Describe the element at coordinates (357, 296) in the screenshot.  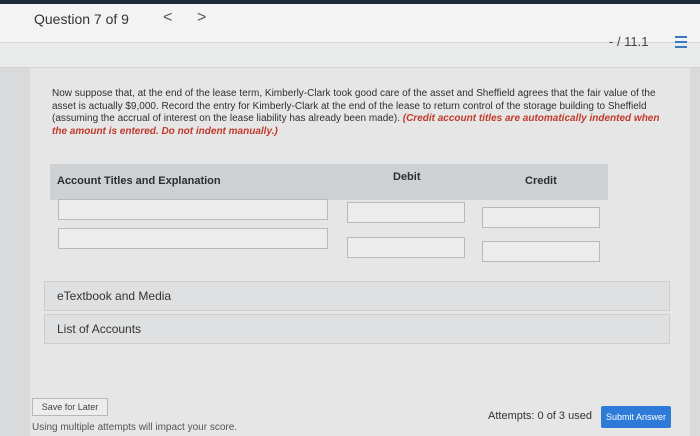
I see `etextbook-media-link: eTextbook and Media` at that location.